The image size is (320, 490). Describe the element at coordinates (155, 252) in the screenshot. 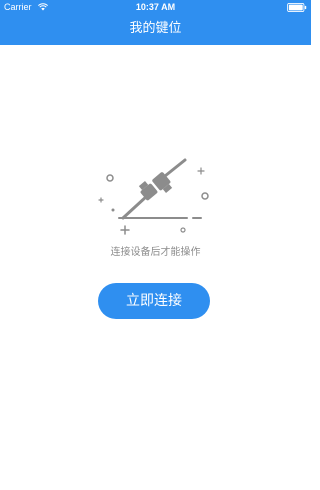

I see `connect-hint-text: 连接设备后才能操作` at that location.